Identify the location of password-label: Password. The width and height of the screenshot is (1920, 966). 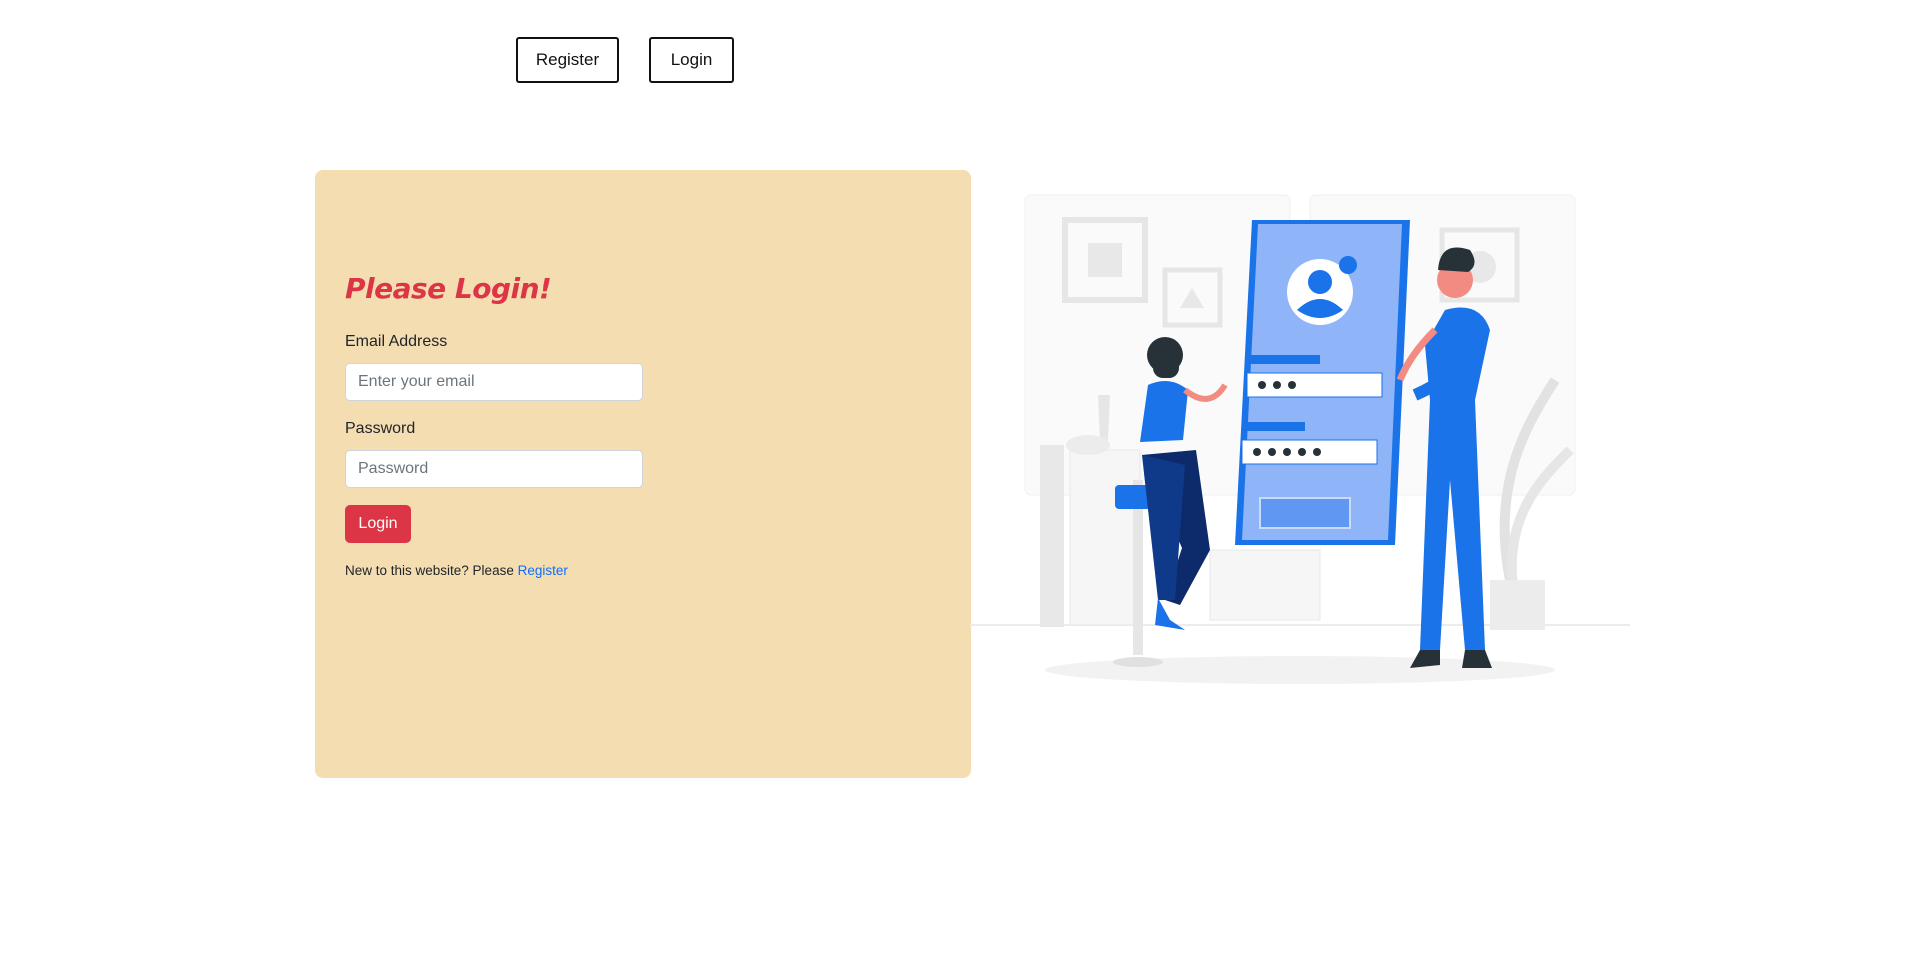
(380, 428).